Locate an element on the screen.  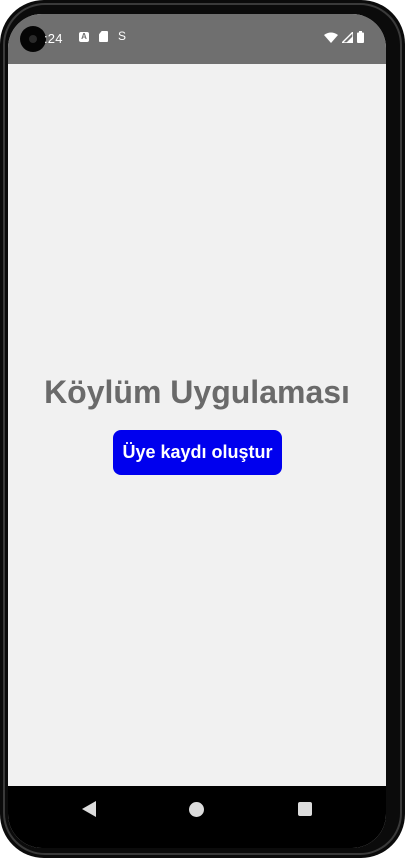
system-icons is located at coordinates (344, 37).